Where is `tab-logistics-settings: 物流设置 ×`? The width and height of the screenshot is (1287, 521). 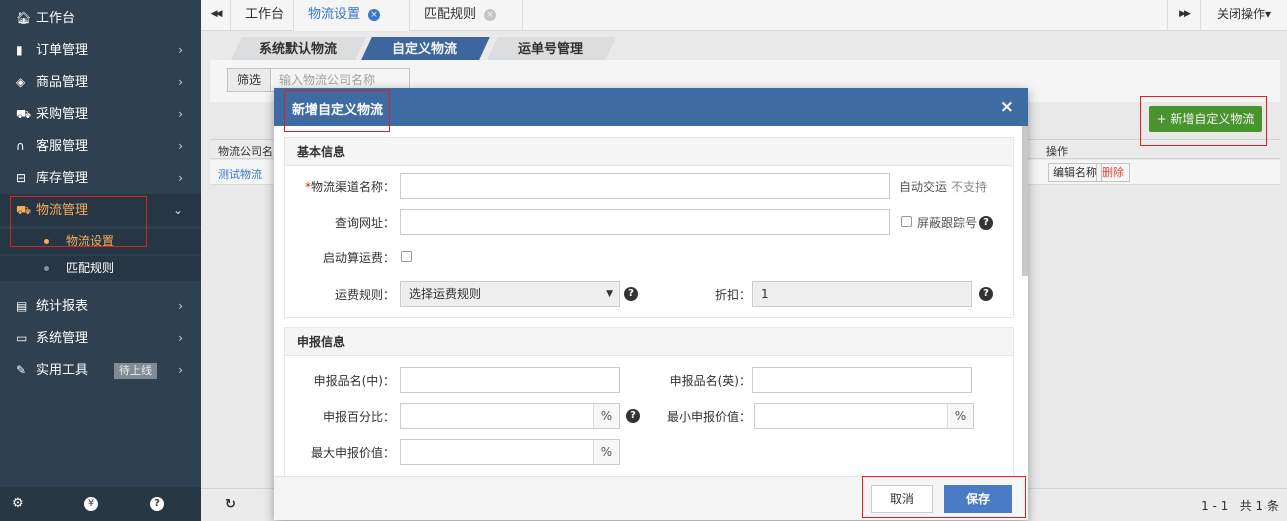 tab-logistics-settings: 物流设置 × is located at coordinates (352, 15).